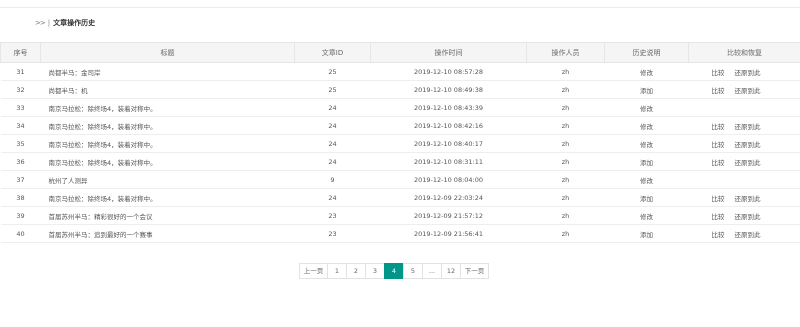  Describe the element at coordinates (167, 215) in the screenshot. I see `cell-title: 首届苏州半马：精彩很好的一个会议` at that location.